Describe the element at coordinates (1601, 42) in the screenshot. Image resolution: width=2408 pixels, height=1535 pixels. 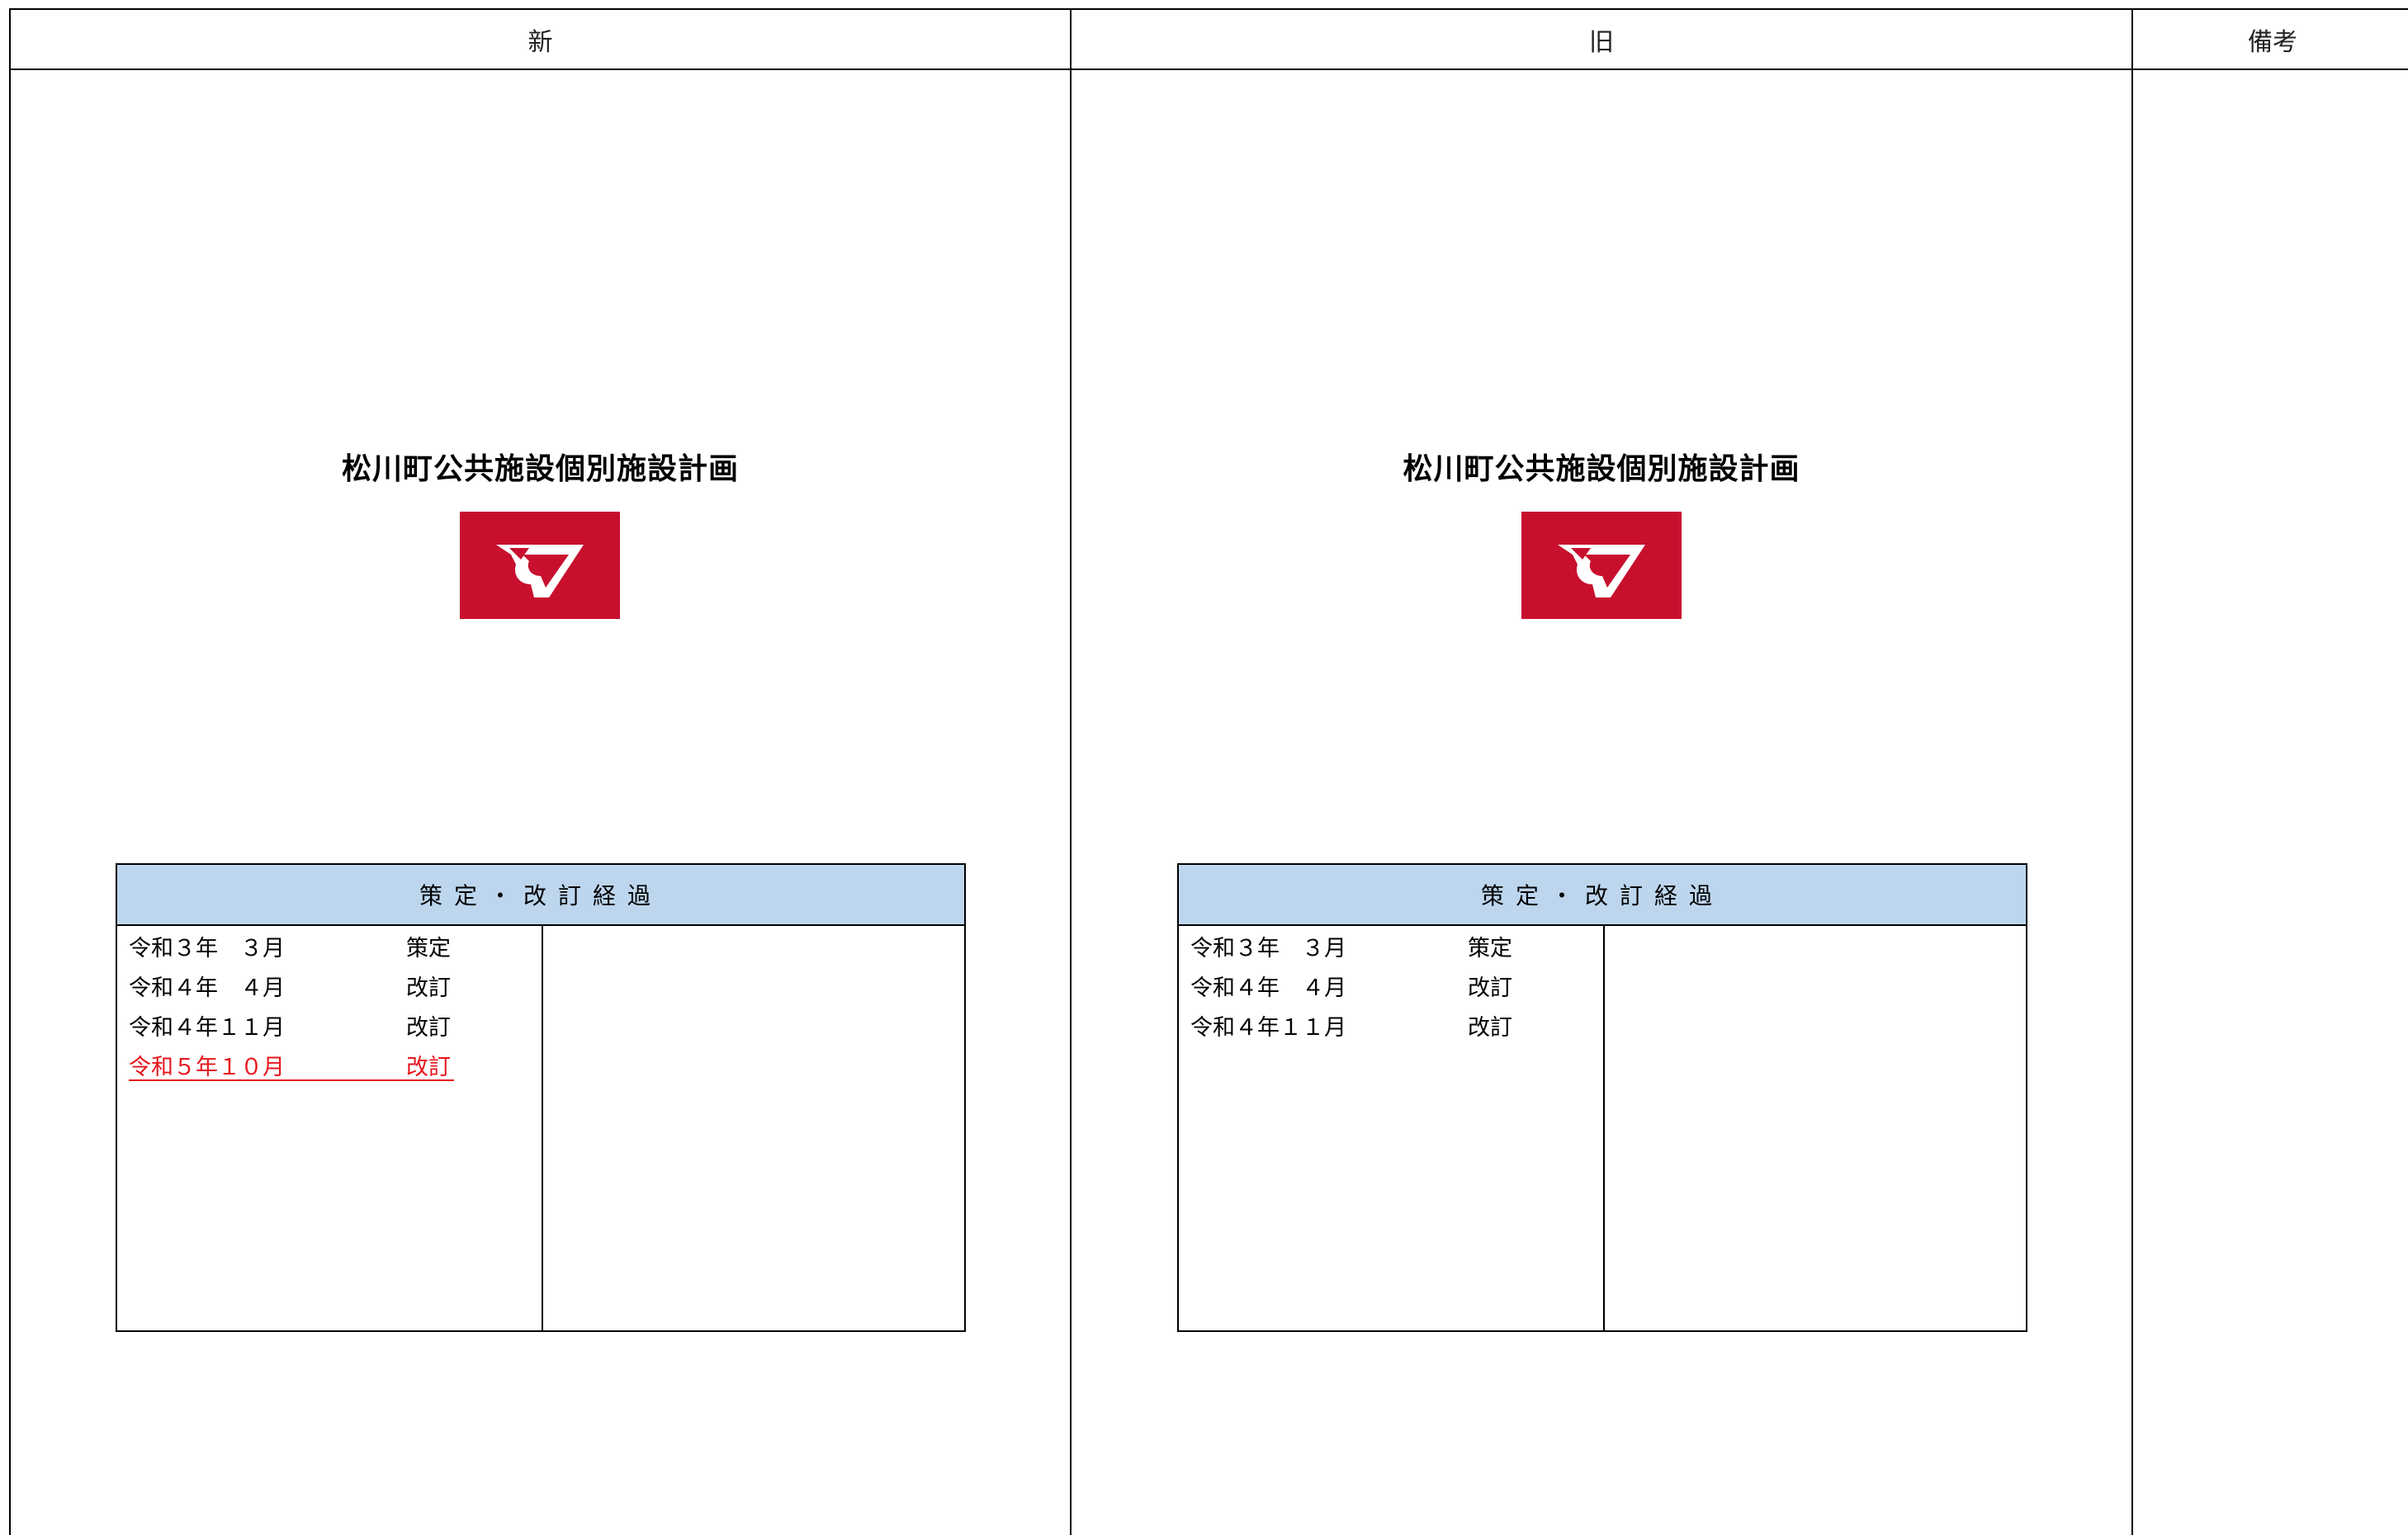
I see `column-header-old: 旧` at that location.